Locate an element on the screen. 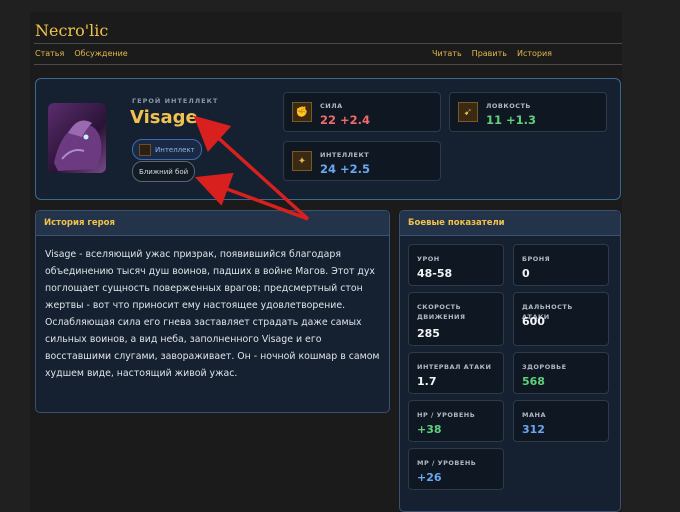 The width and height of the screenshot is (680, 512). intelligence-icon is located at coordinates (145, 149).